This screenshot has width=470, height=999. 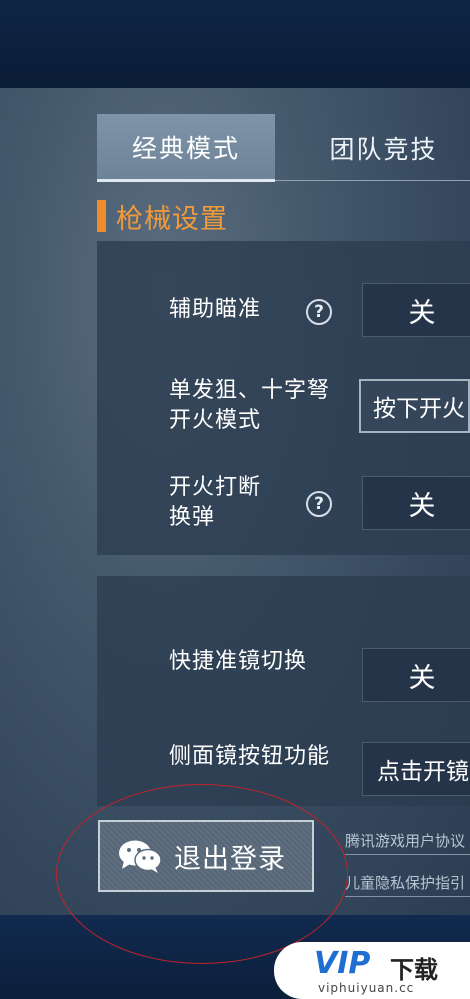 I want to click on fire-interrupt-reload-toggle: 关, so click(x=416, y=503).